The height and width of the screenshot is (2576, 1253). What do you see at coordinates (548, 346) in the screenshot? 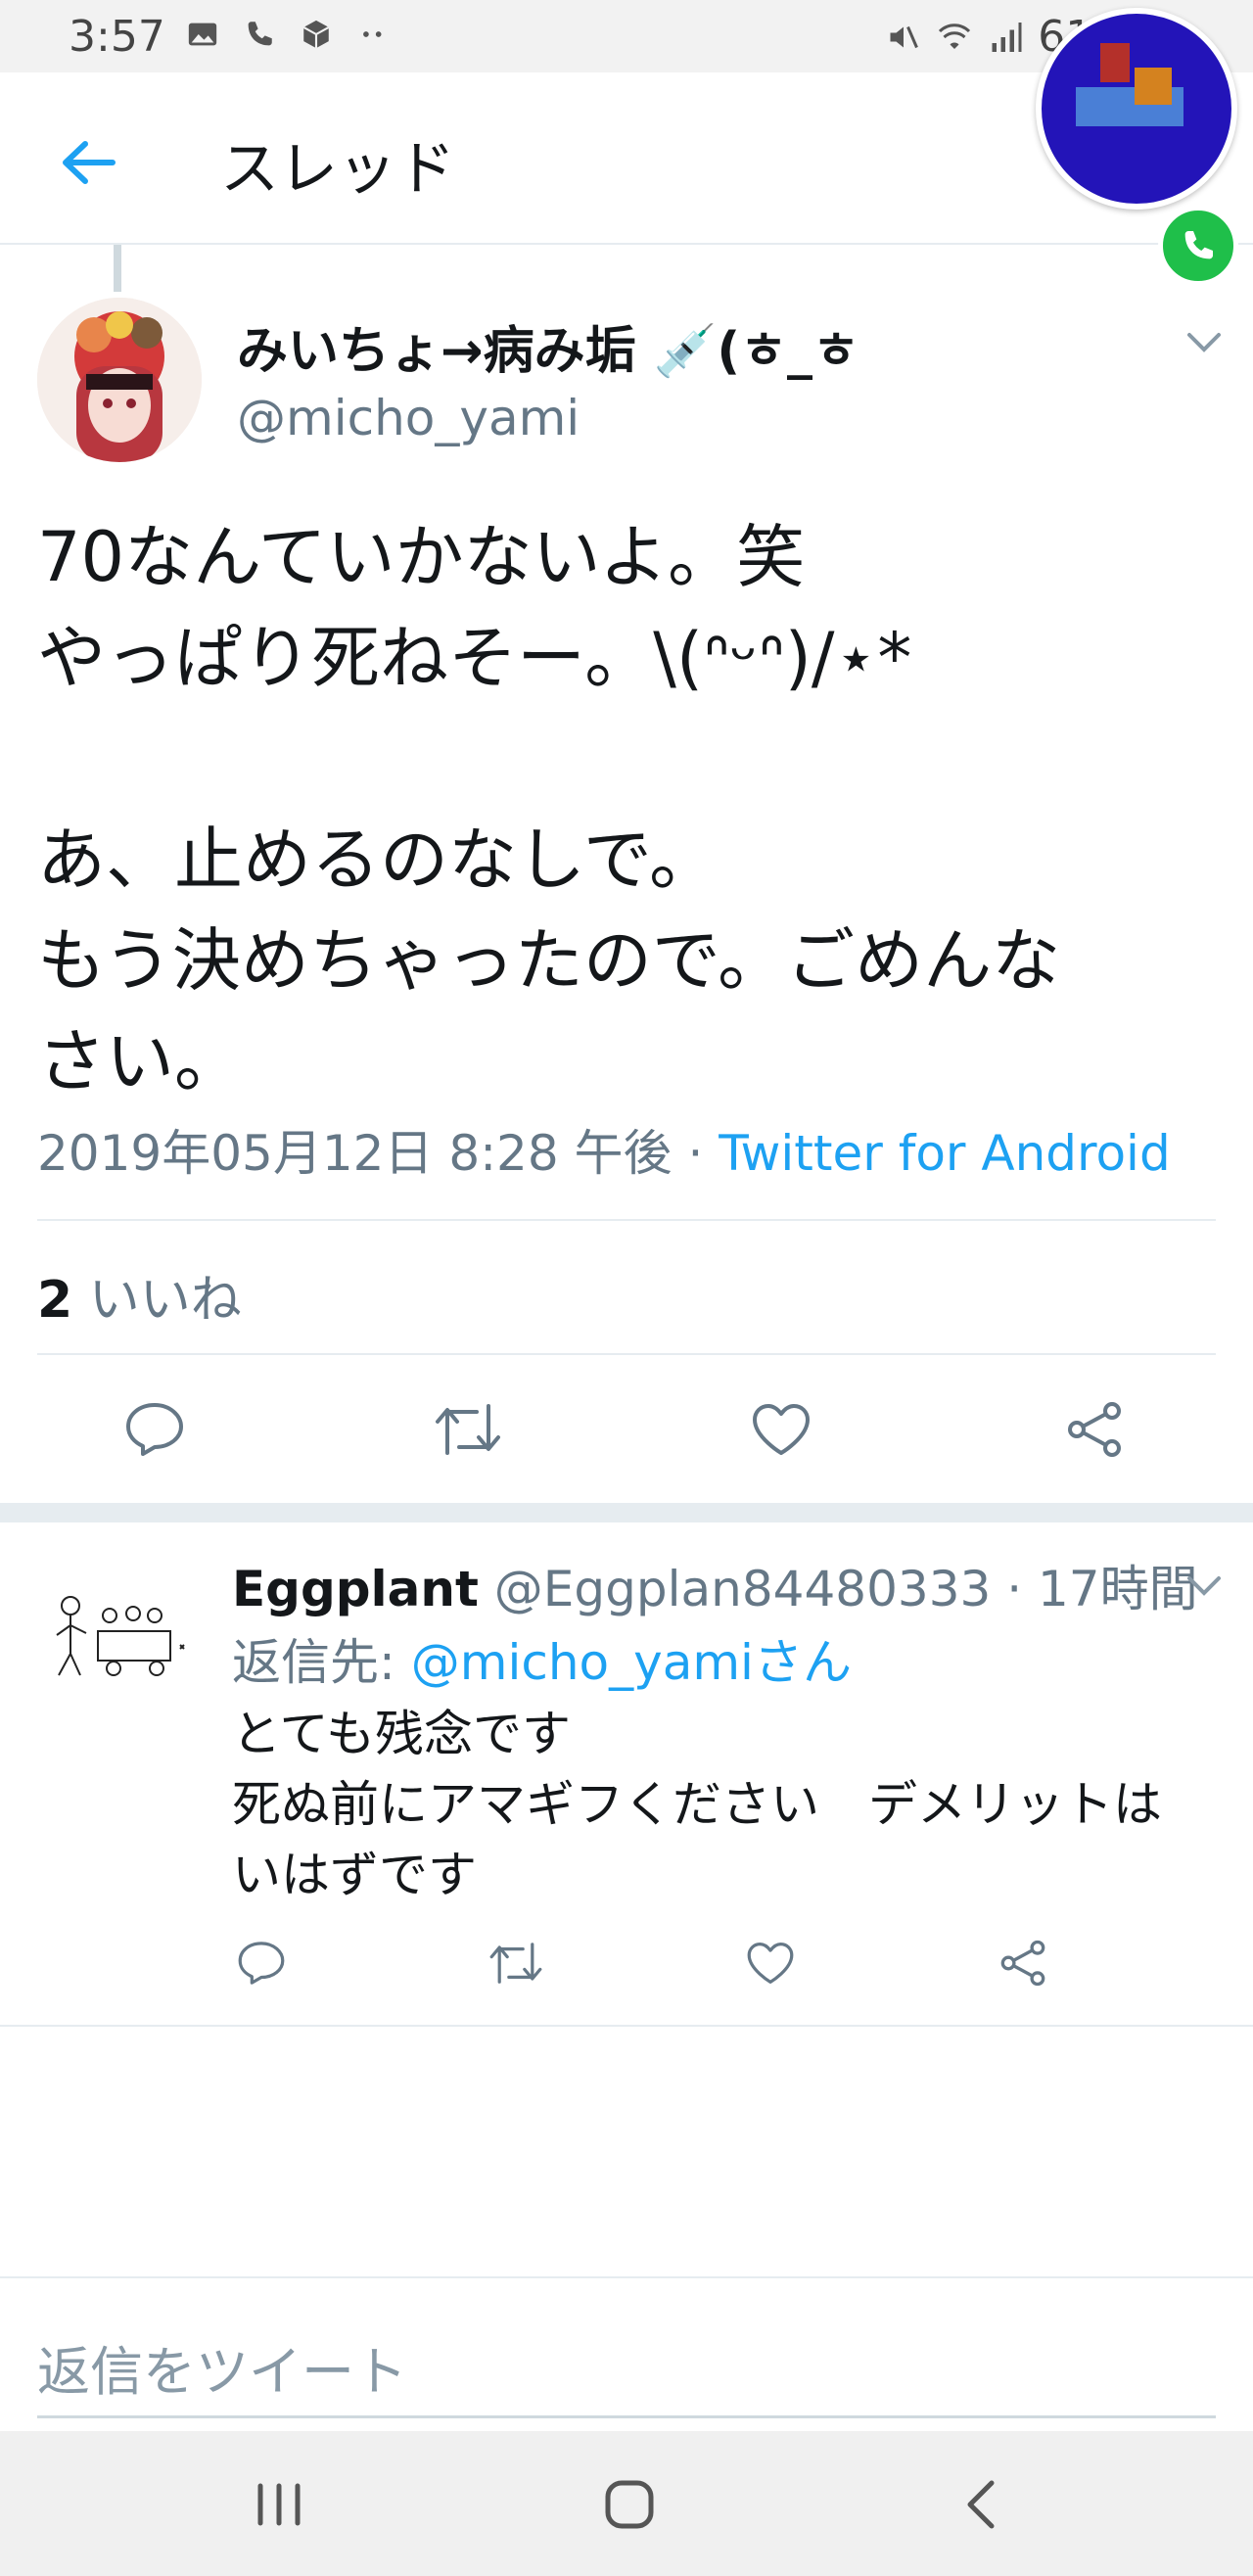
I see `author-name: みいちょ→病み垢 💉(ㅎ_ㅎ` at bounding box center [548, 346].